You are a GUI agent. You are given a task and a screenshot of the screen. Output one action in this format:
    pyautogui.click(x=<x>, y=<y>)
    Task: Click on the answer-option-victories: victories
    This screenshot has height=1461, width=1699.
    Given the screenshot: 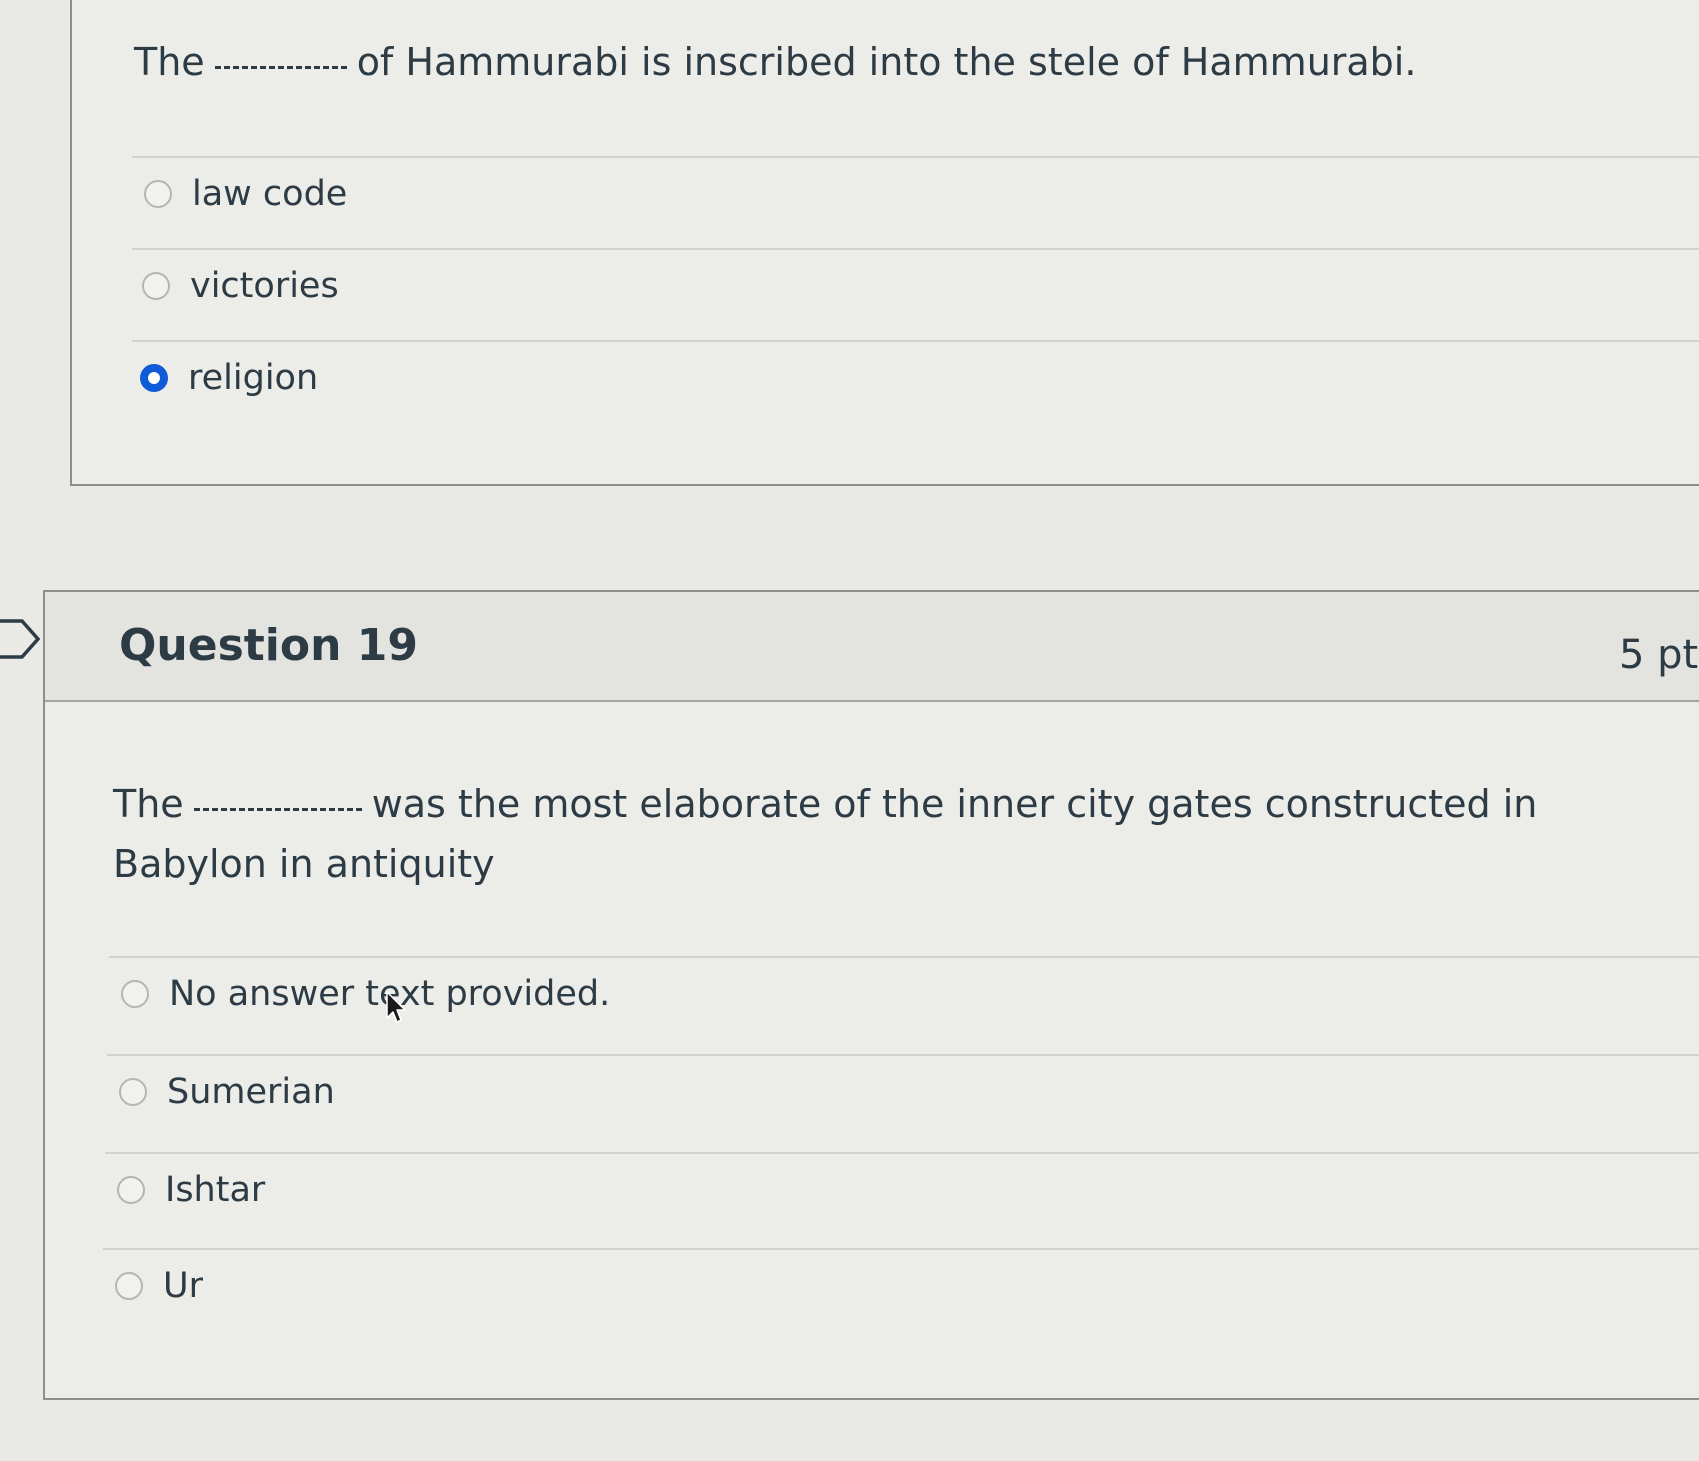 What is the action you would take?
    pyautogui.click(x=240, y=286)
    